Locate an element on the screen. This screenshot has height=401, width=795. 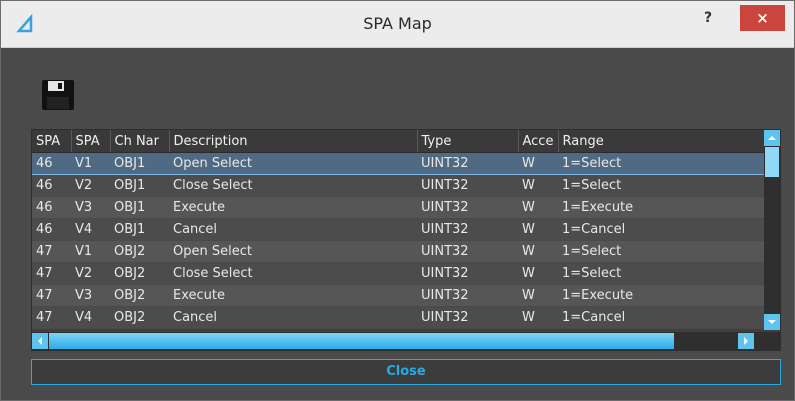
column-header: Range is located at coordinates (662, 141).